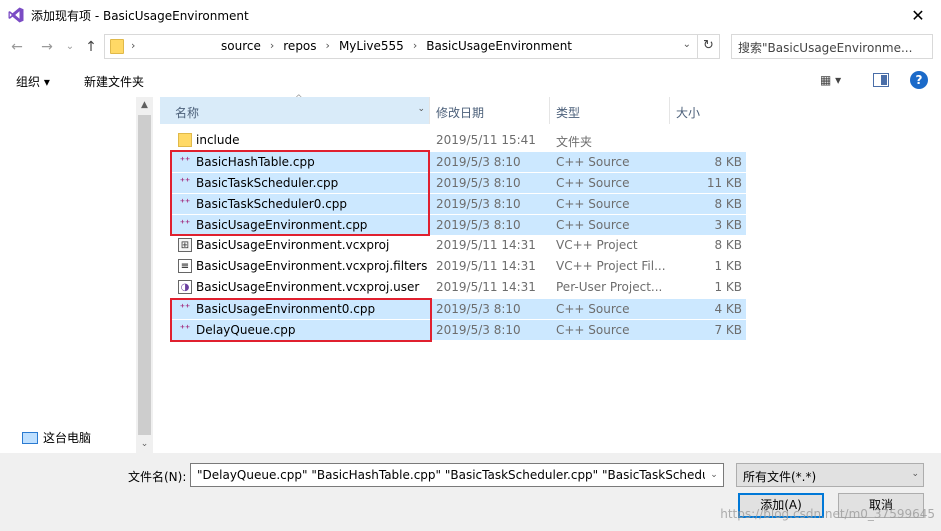 The width and height of the screenshot is (941, 531). What do you see at coordinates (77, 275) in the screenshot?
I see `navigation-pane: 这台电脑 ▲ ⌄` at bounding box center [77, 275].